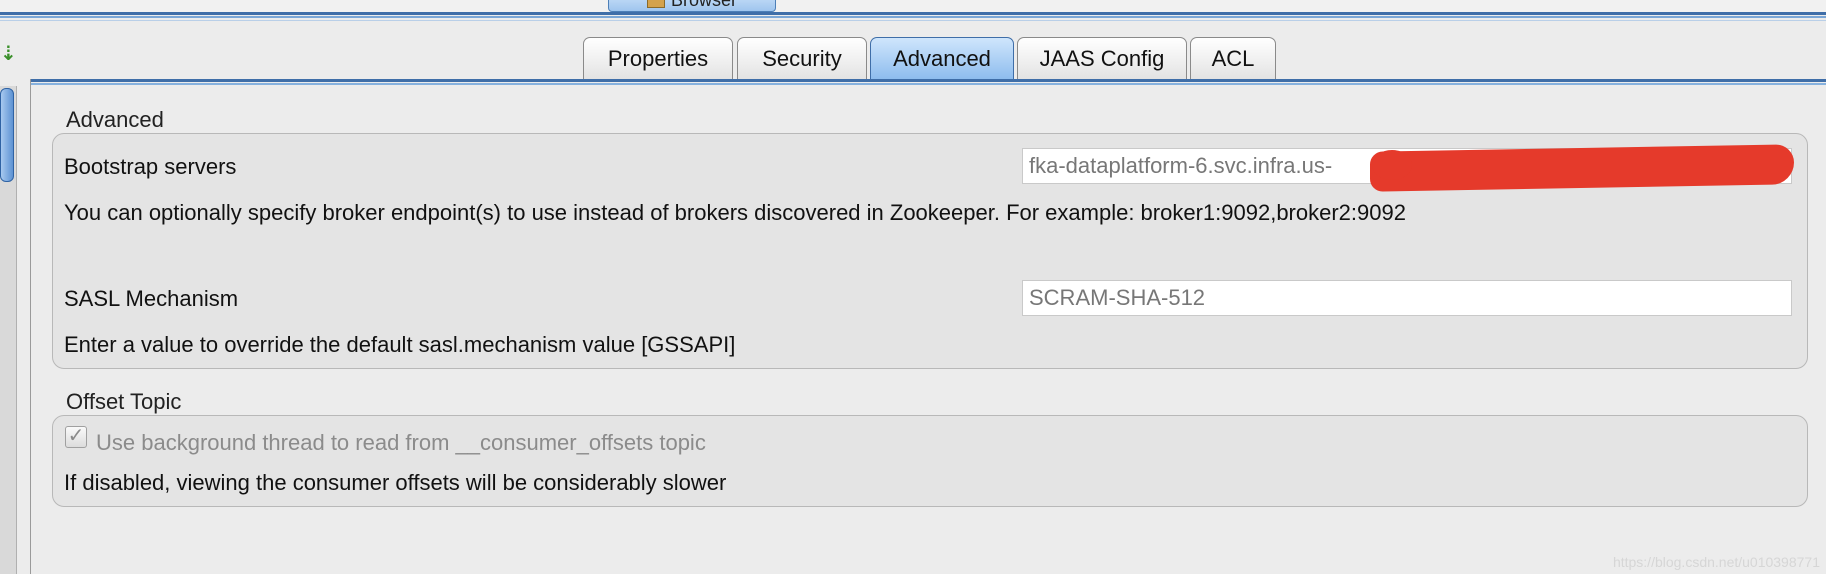 The height and width of the screenshot is (574, 1826). Describe the element at coordinates (802, 58) in the screenshot. I see `tab-security: Security` at that location.